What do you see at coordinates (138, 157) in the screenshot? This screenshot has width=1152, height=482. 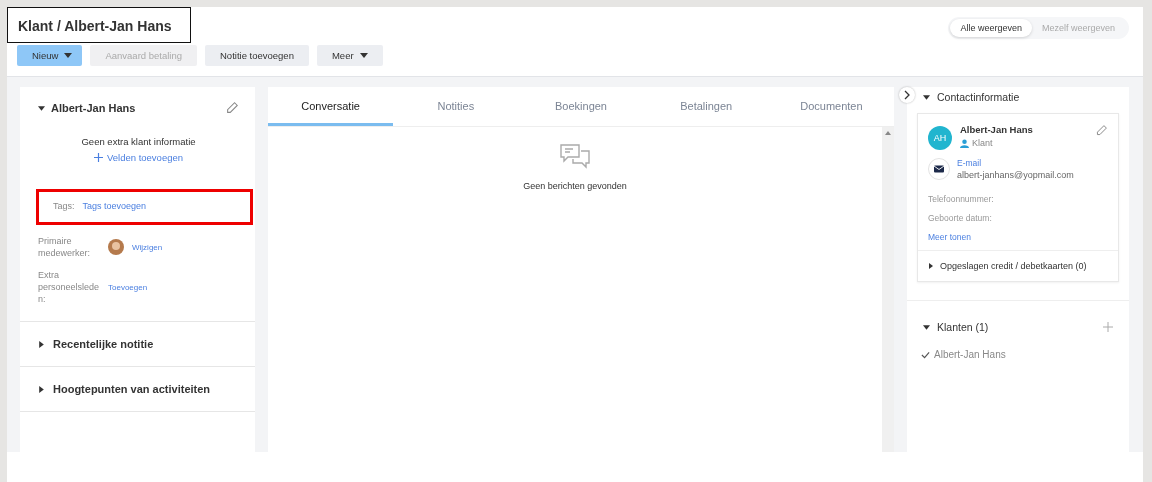 I see `add-fields-link: Velden toevoegen` at bounding box center [138, 157].